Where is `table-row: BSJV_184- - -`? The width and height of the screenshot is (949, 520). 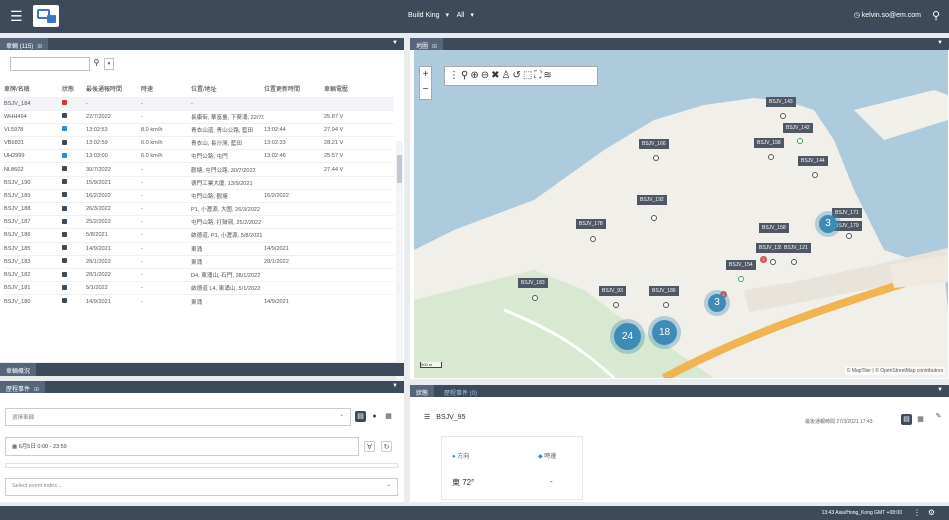 table-row: BSJV_184- - - is located at coordinates (199, 103).